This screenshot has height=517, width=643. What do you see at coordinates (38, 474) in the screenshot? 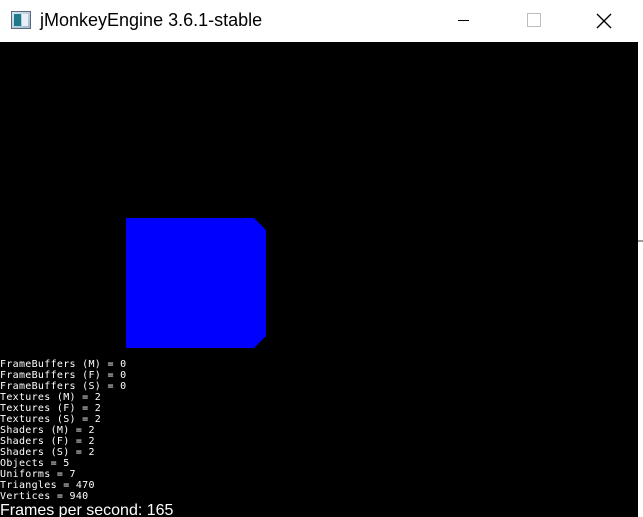
I see `stat-uniforms: Uniforms = 7` at bounding box center [38, 474].